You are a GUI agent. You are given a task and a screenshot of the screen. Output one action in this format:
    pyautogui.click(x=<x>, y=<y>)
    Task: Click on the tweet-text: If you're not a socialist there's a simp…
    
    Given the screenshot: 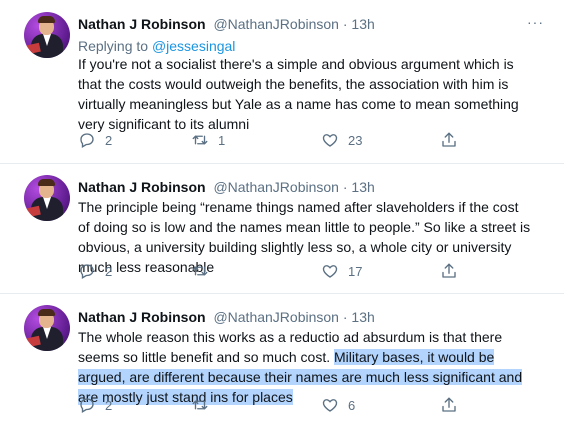 What is the action you would take?
    pyautogui.click(x=298, y=94)
    